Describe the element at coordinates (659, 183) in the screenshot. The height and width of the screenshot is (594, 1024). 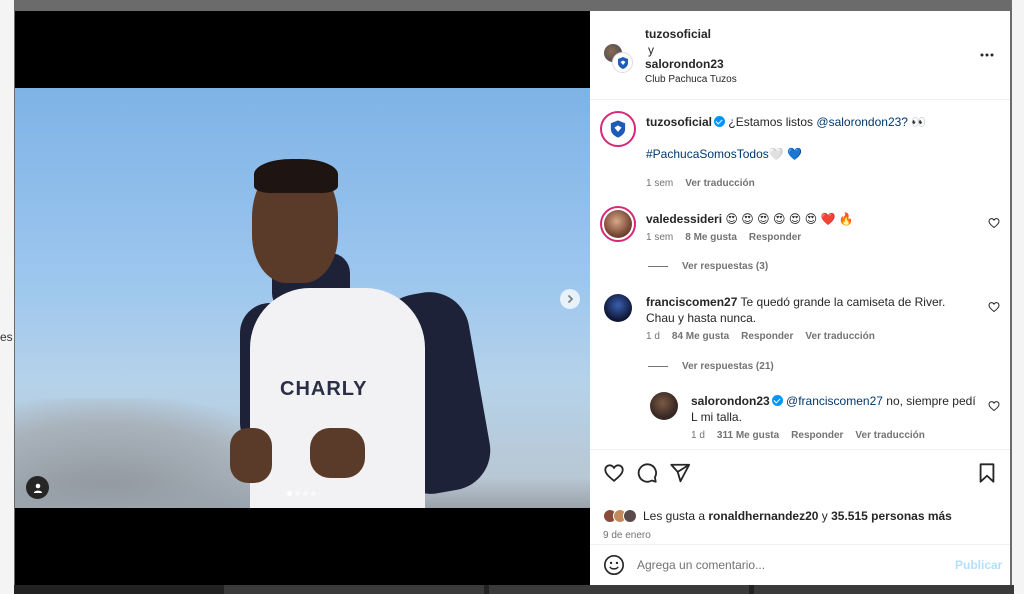
I see `caption-time: 1 sem` at that location.